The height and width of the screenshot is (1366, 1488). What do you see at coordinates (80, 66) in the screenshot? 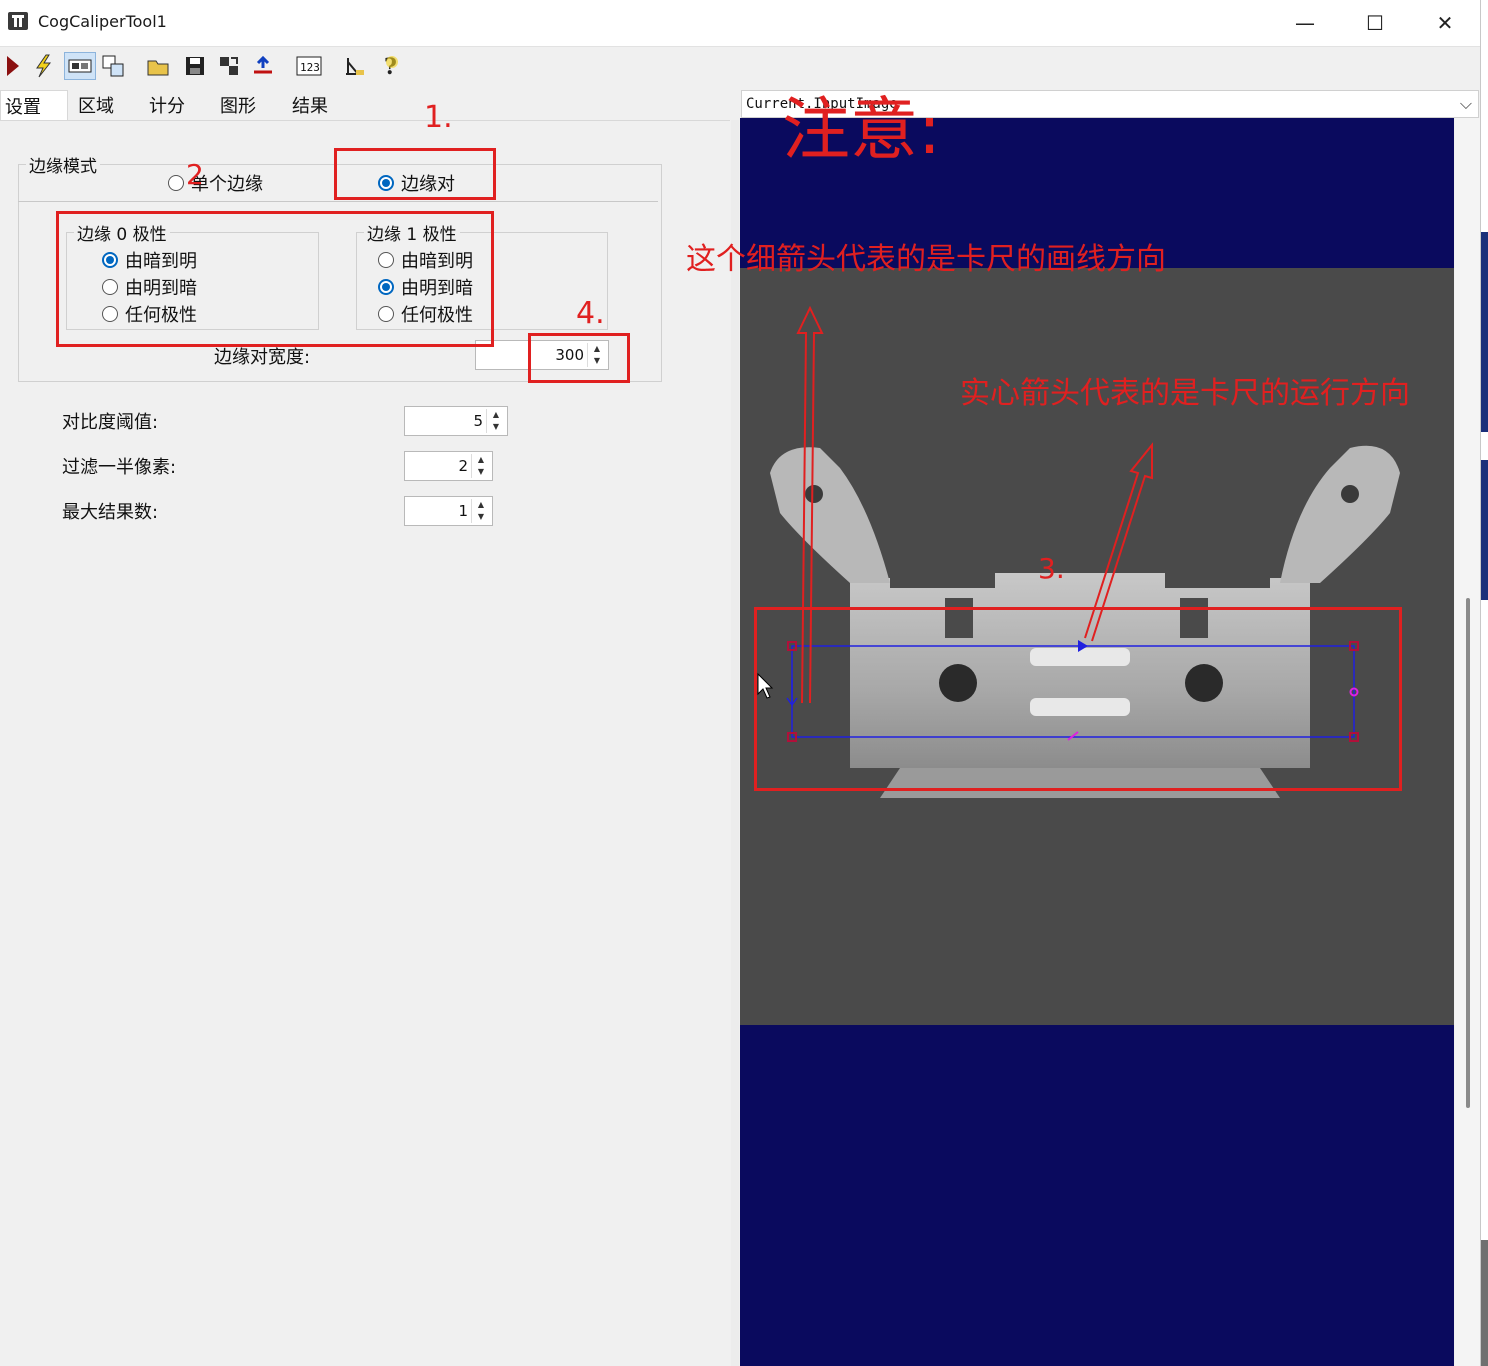
I see `display-icon` at bounding box center [80, 66].